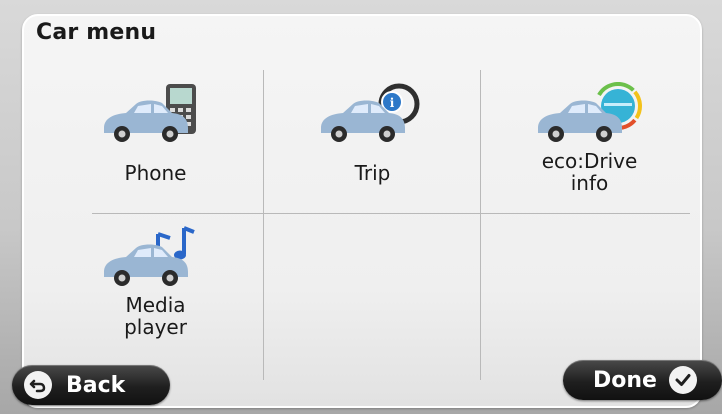 This screenshot has height=414, width=722. What do you see at coordinates (589, 161) in the screenshot?
I see `menu-item-label-line: eco:Drive` at bounding box center [589, 161].